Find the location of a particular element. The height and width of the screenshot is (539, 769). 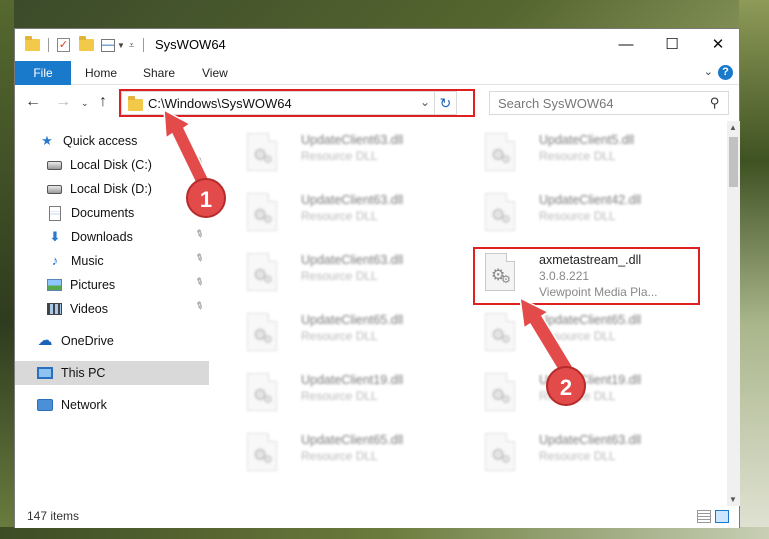

sidebar-item-label: Music is located at coordinates (87, 261).